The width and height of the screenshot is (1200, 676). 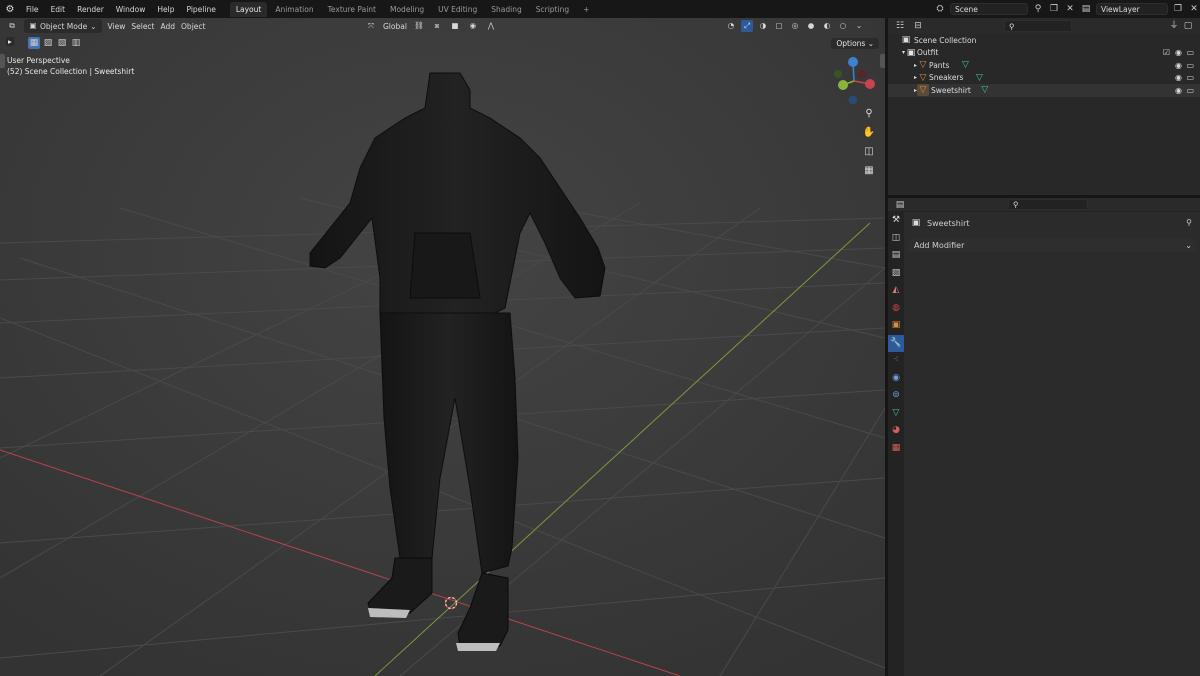 What do you see at coordinates (200, 9) in the screenshot?
I see `menu-pipeline: Pipeline` at bounding box center [200, 9].